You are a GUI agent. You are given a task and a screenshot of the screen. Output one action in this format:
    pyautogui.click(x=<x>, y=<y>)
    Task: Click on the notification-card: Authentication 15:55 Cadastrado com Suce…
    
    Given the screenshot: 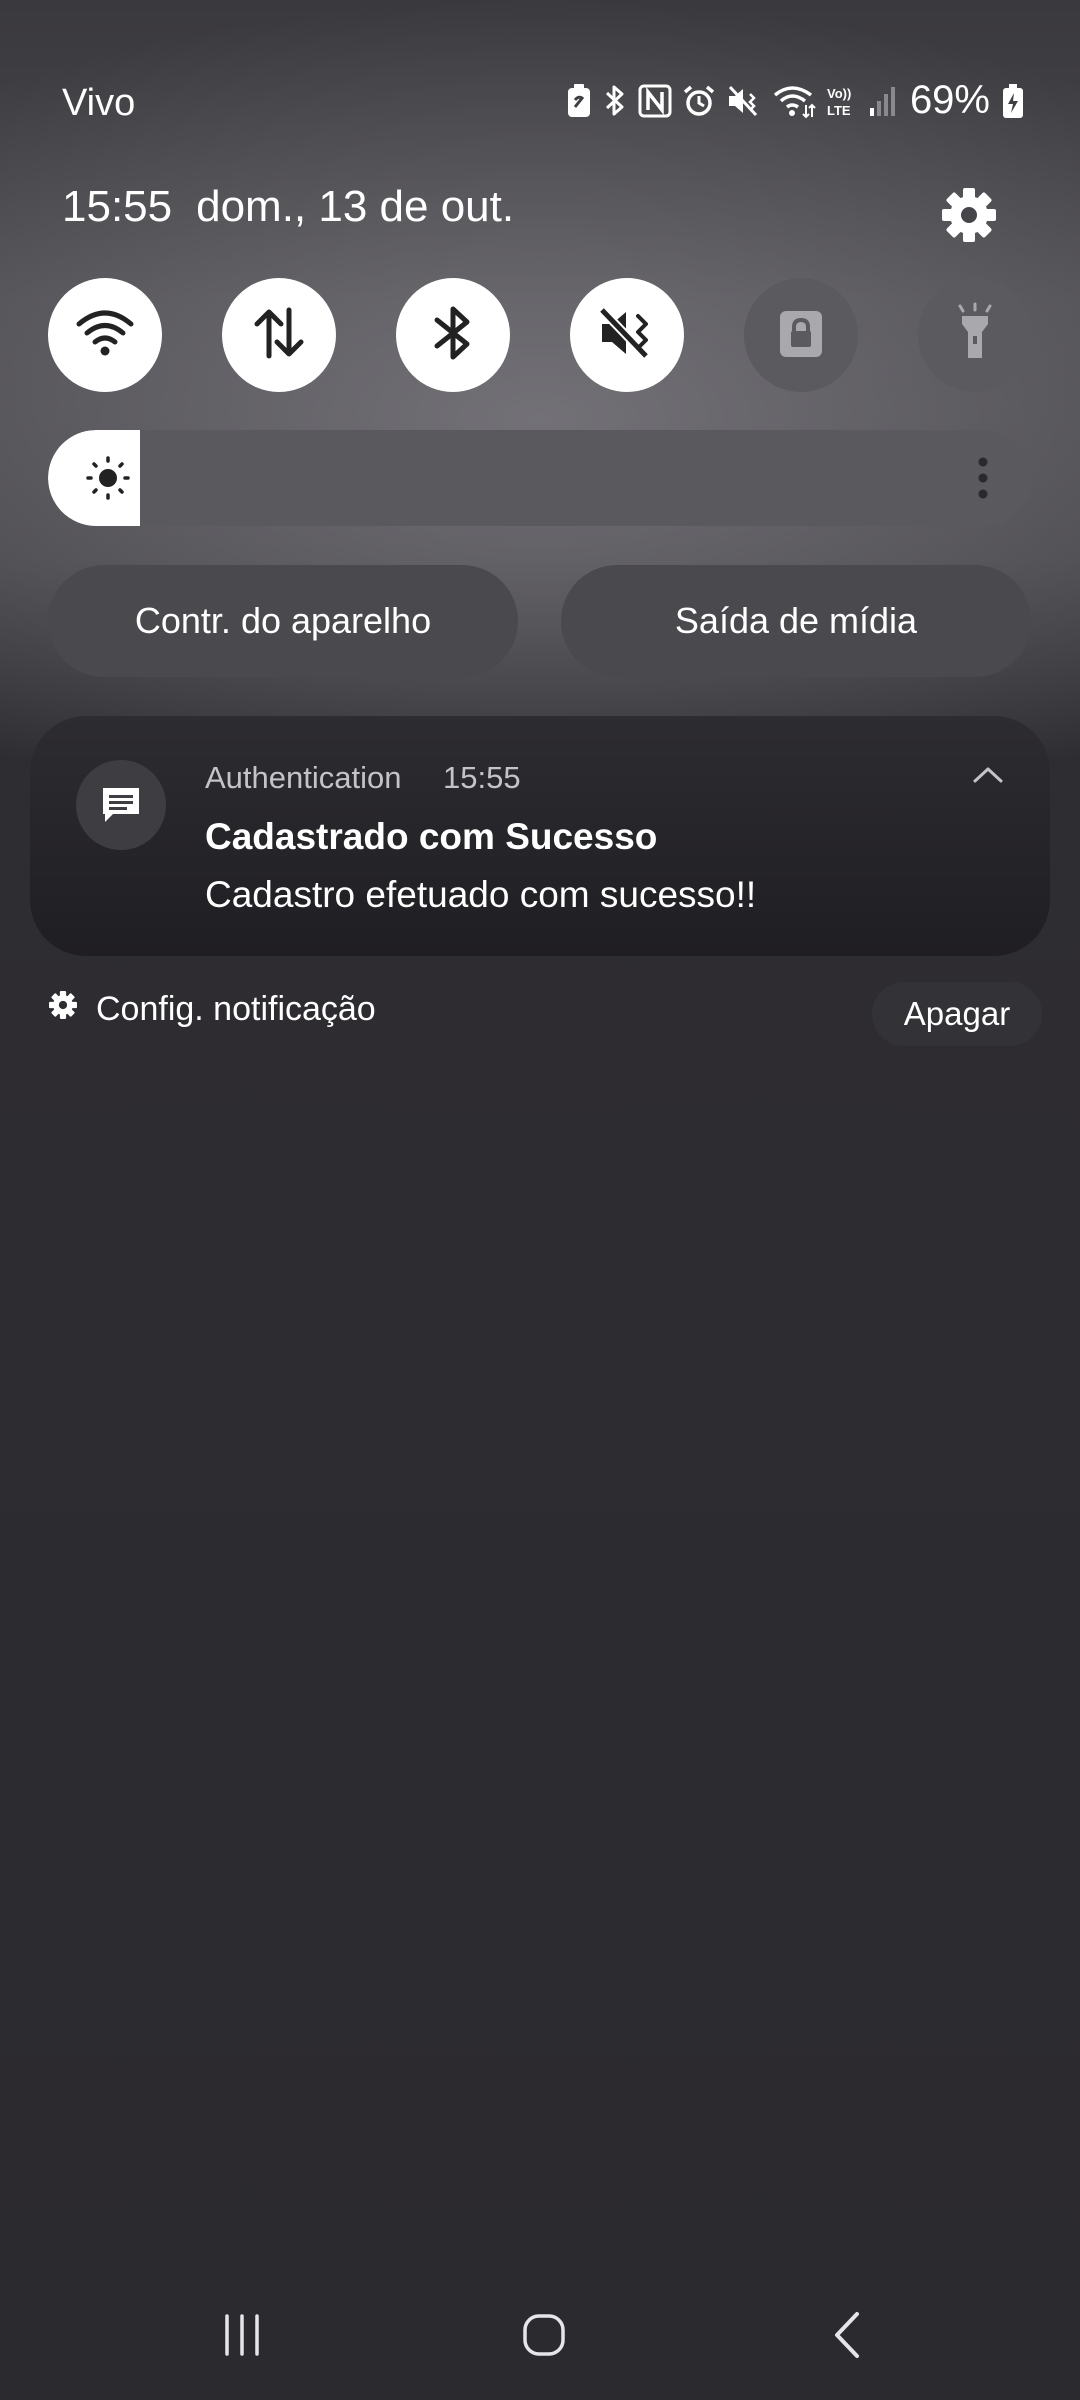 What is the action you would take?
    pyautogui.click(x=540, y=836)
    